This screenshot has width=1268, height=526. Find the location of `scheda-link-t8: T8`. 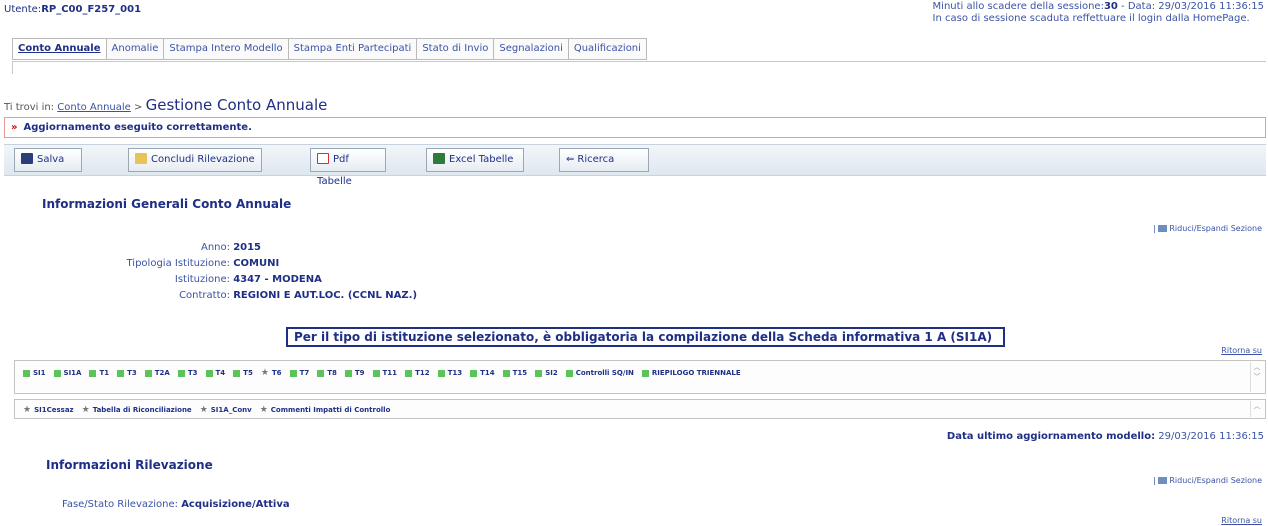

scheda-link-t8: T8 is located at coordinates (327, 373).